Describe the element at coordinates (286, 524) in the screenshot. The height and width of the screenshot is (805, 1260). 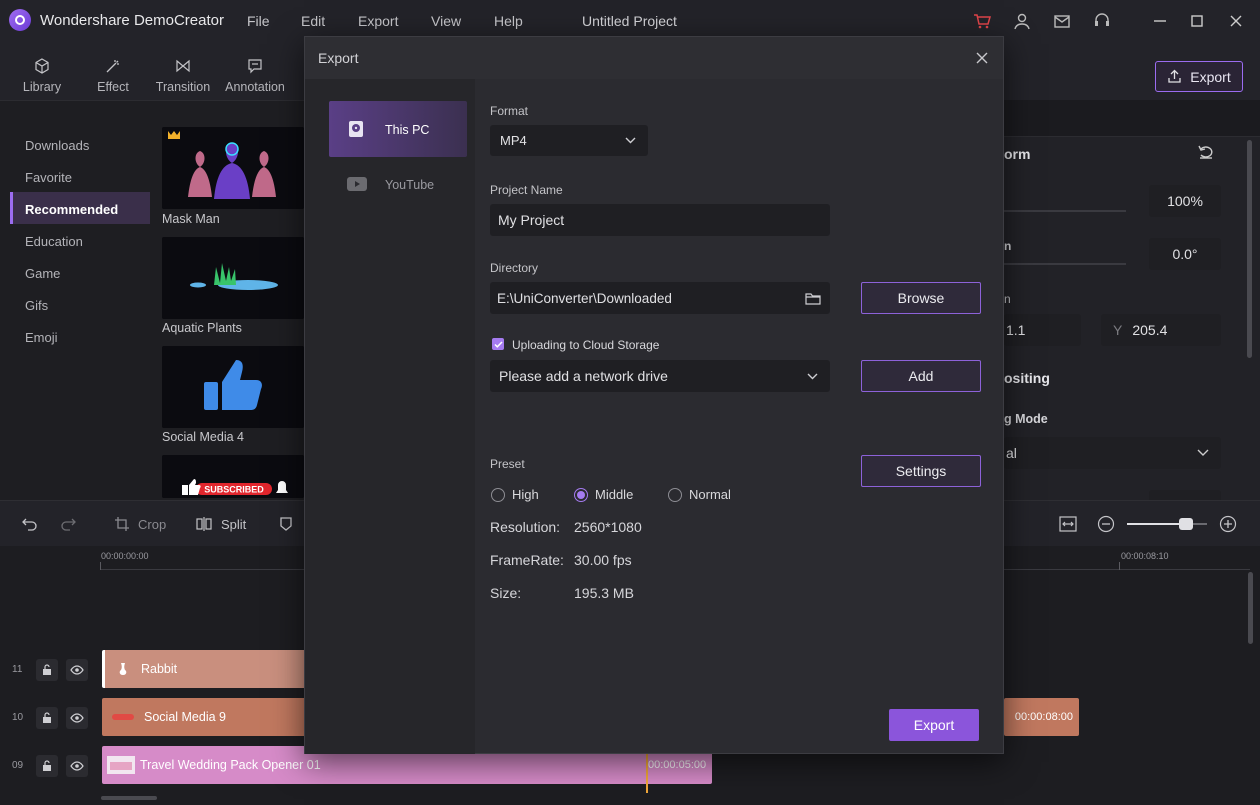
I see `marker-icon` at that location.